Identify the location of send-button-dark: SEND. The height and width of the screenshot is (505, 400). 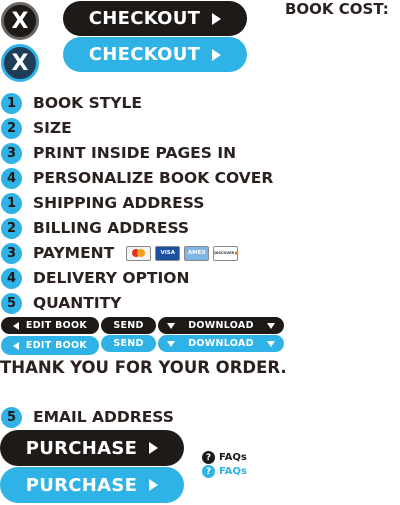
(128, 325).